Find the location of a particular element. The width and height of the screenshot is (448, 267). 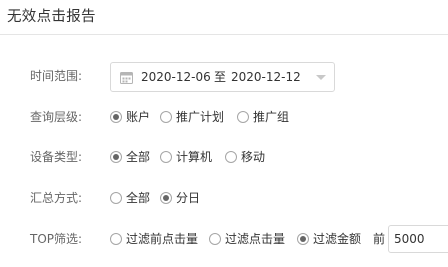

date-range-picker: 2020-12-06 至 2020-12-12 is located at coordinates (222, 77).